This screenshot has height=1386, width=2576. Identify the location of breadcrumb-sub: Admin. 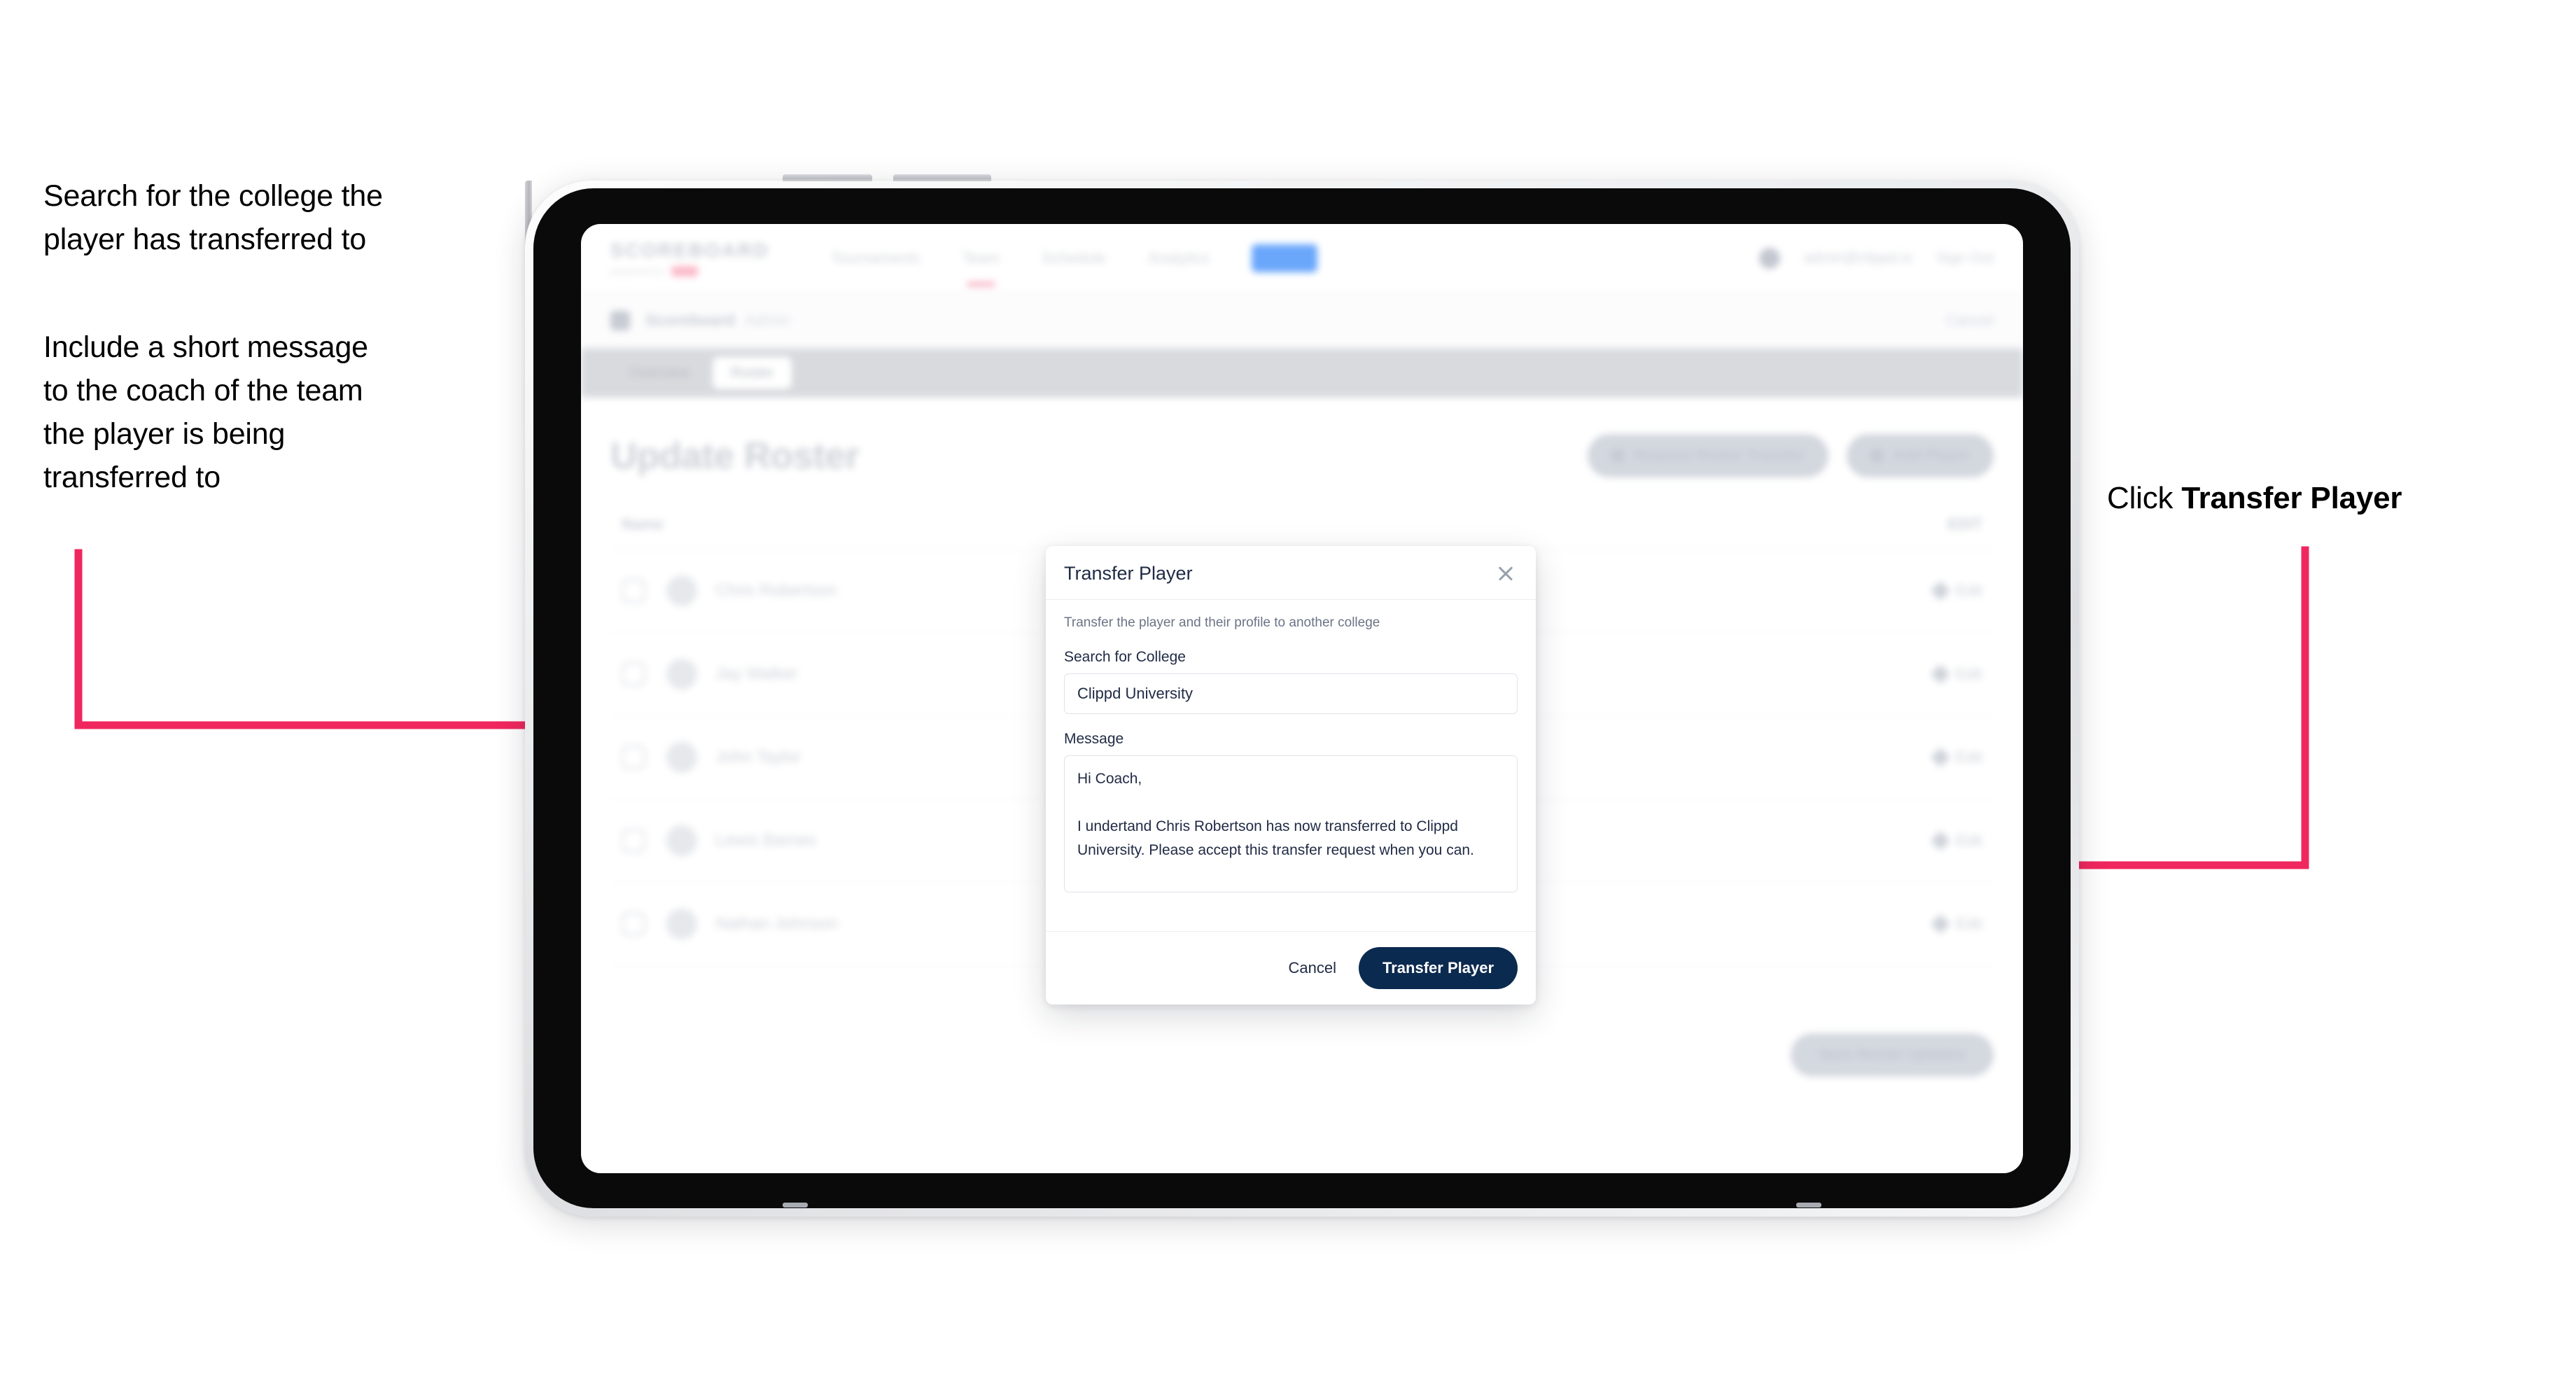
(767, 320).